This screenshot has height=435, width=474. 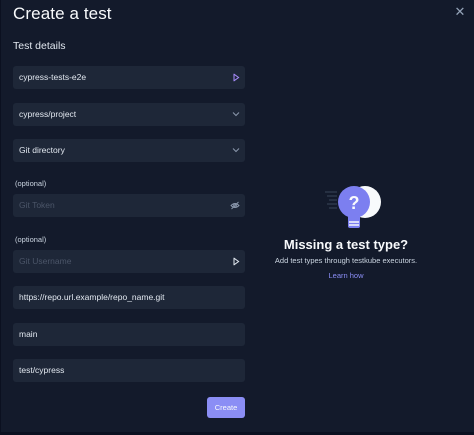 What do you see at coordinates (48, 114) in the screenshot?
I see `test-type-value: cypress/project` at bounding box center [48, 114].